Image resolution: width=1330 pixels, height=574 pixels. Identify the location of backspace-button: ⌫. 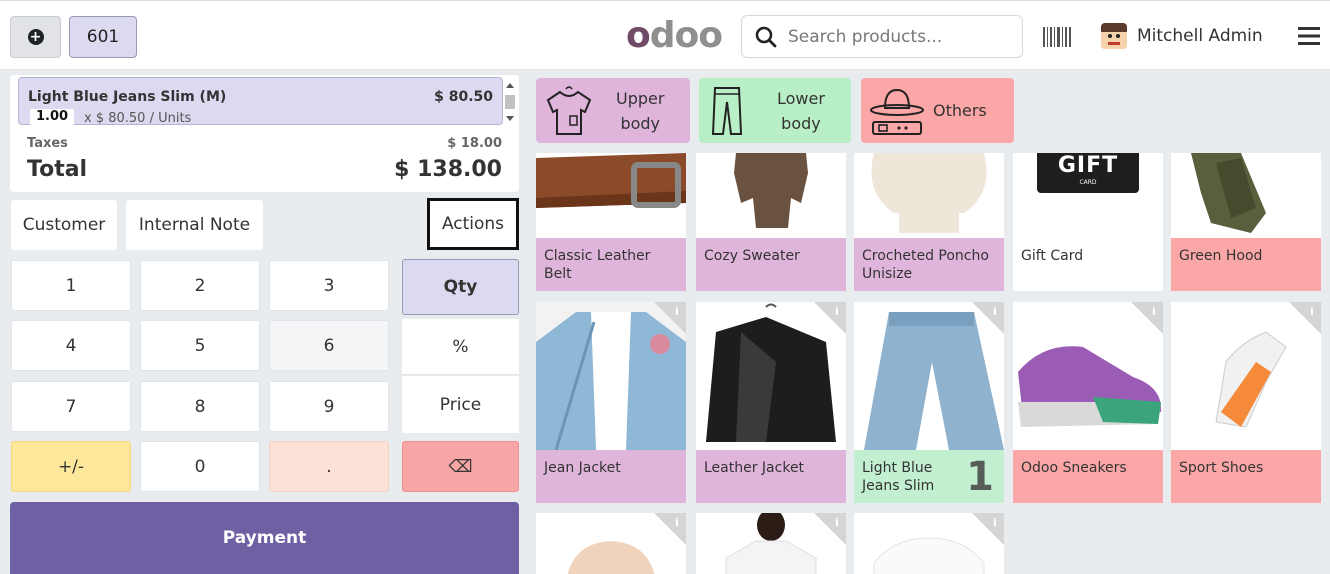
(460, 466).